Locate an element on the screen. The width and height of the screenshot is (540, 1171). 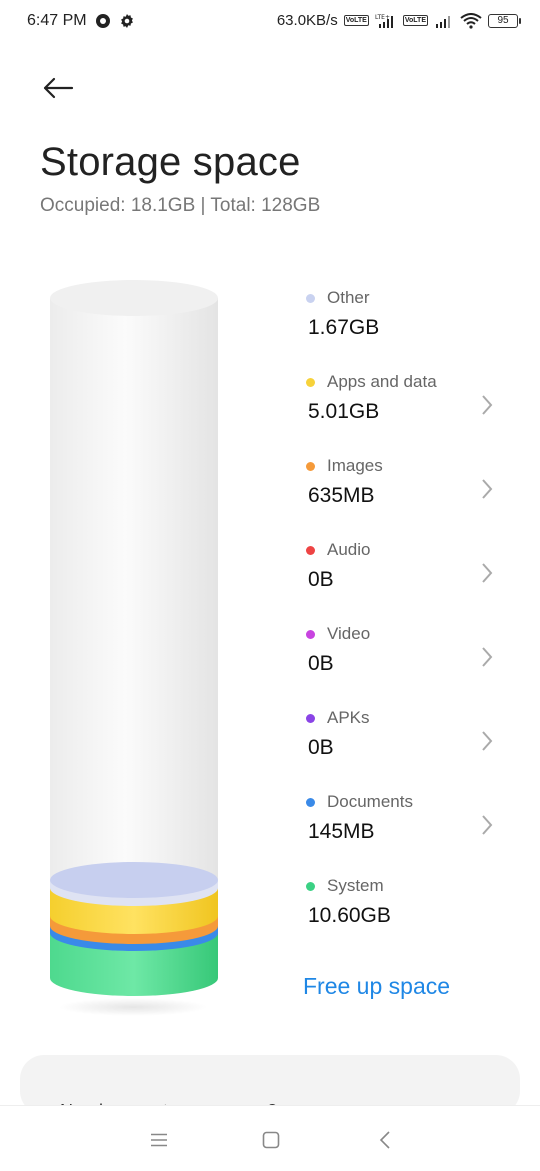
legend-item-audio: Audio 0B is located at coordinates (409, 582).